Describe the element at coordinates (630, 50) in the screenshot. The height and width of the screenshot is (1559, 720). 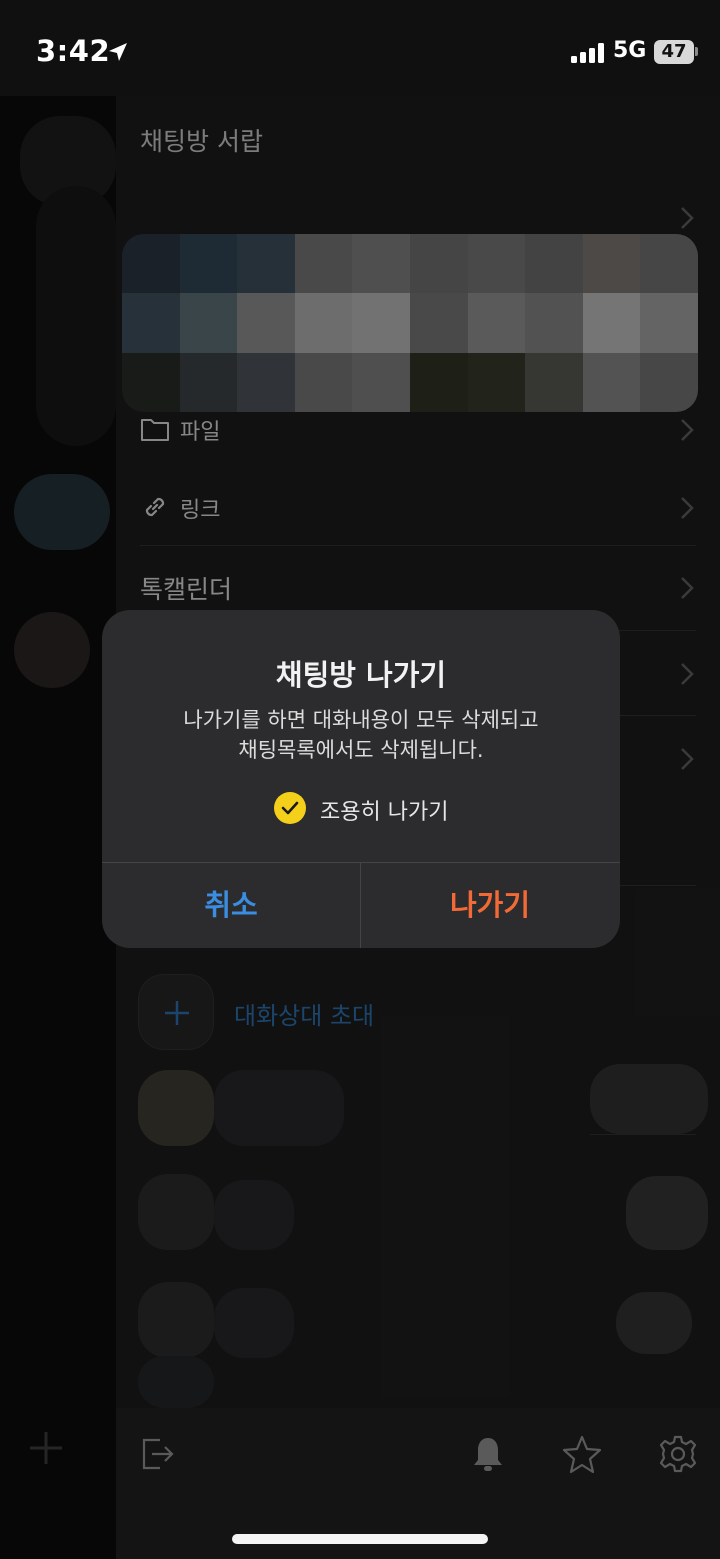
I see `network-type: 5G` at that location.